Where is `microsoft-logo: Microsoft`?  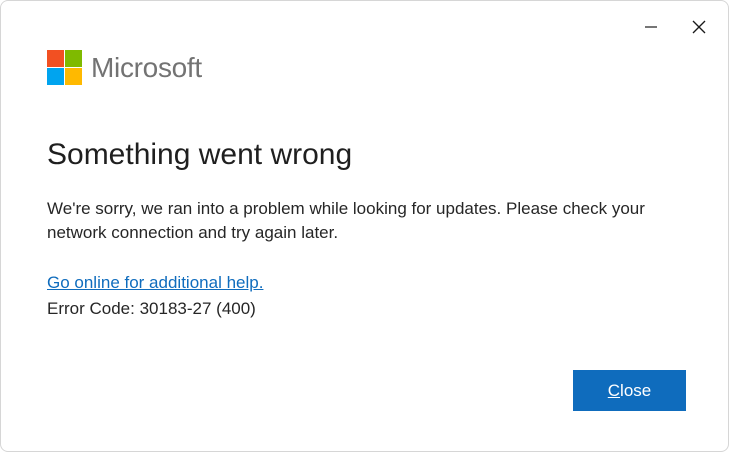 microsoft-logo: Microsoft is located at coordinates (124, 67).